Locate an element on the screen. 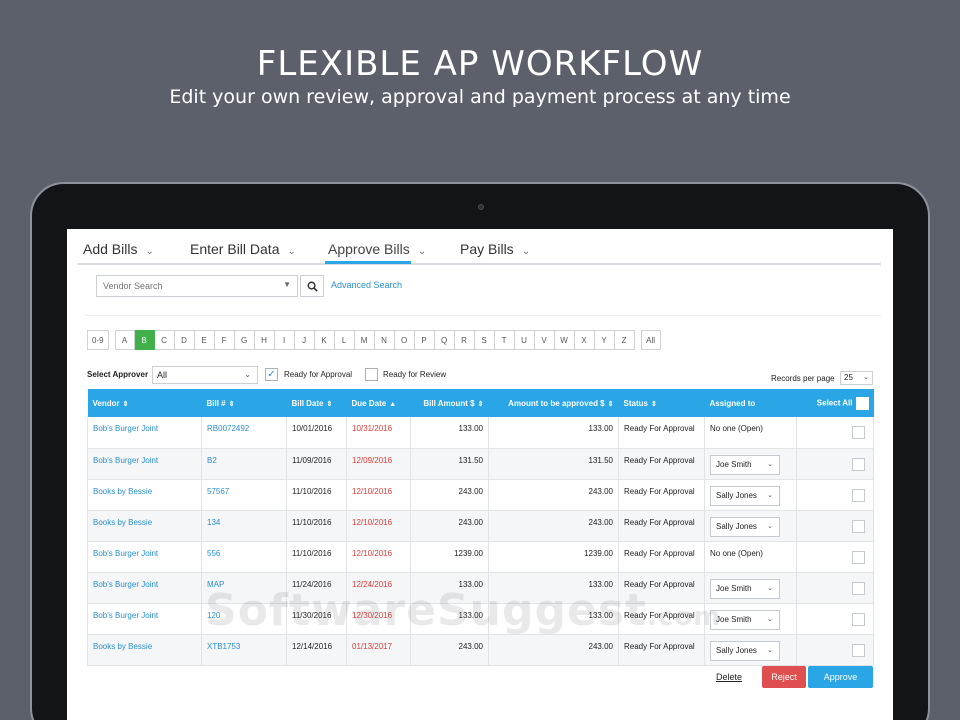 Image resolution: width=960 pixels, height=720 pixels. ready-for-review-checkbox is located at coordinates (371, 374).